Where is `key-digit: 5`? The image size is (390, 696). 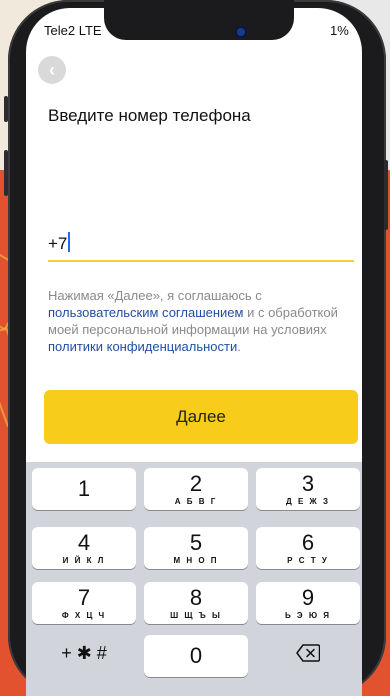
key-digit: 5 is located at coordinates (196, 542).